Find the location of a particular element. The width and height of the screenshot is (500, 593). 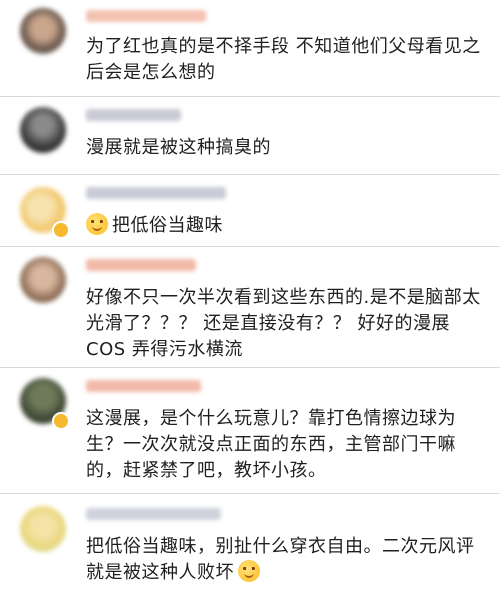

comment-text-content: 把低俗当趣味，别扯什么穿衣自由。二次元风评就是被这种人败坏 is located at coordinates (280, 559).